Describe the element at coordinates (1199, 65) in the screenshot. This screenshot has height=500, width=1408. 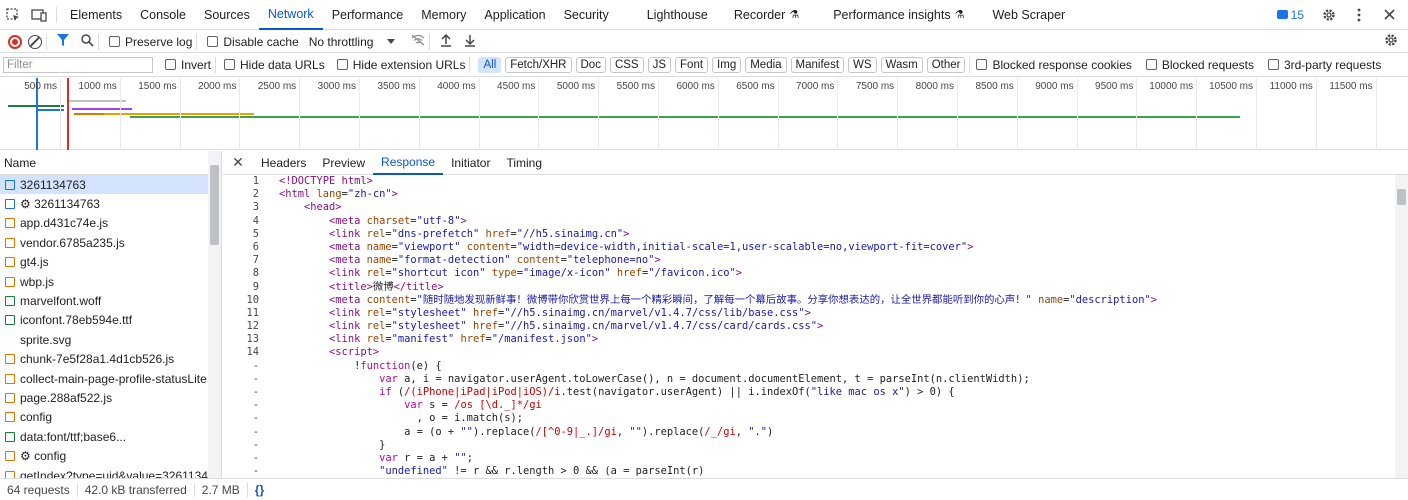
I see `blocked-requests-checkbox: Blocked requests` at that location.